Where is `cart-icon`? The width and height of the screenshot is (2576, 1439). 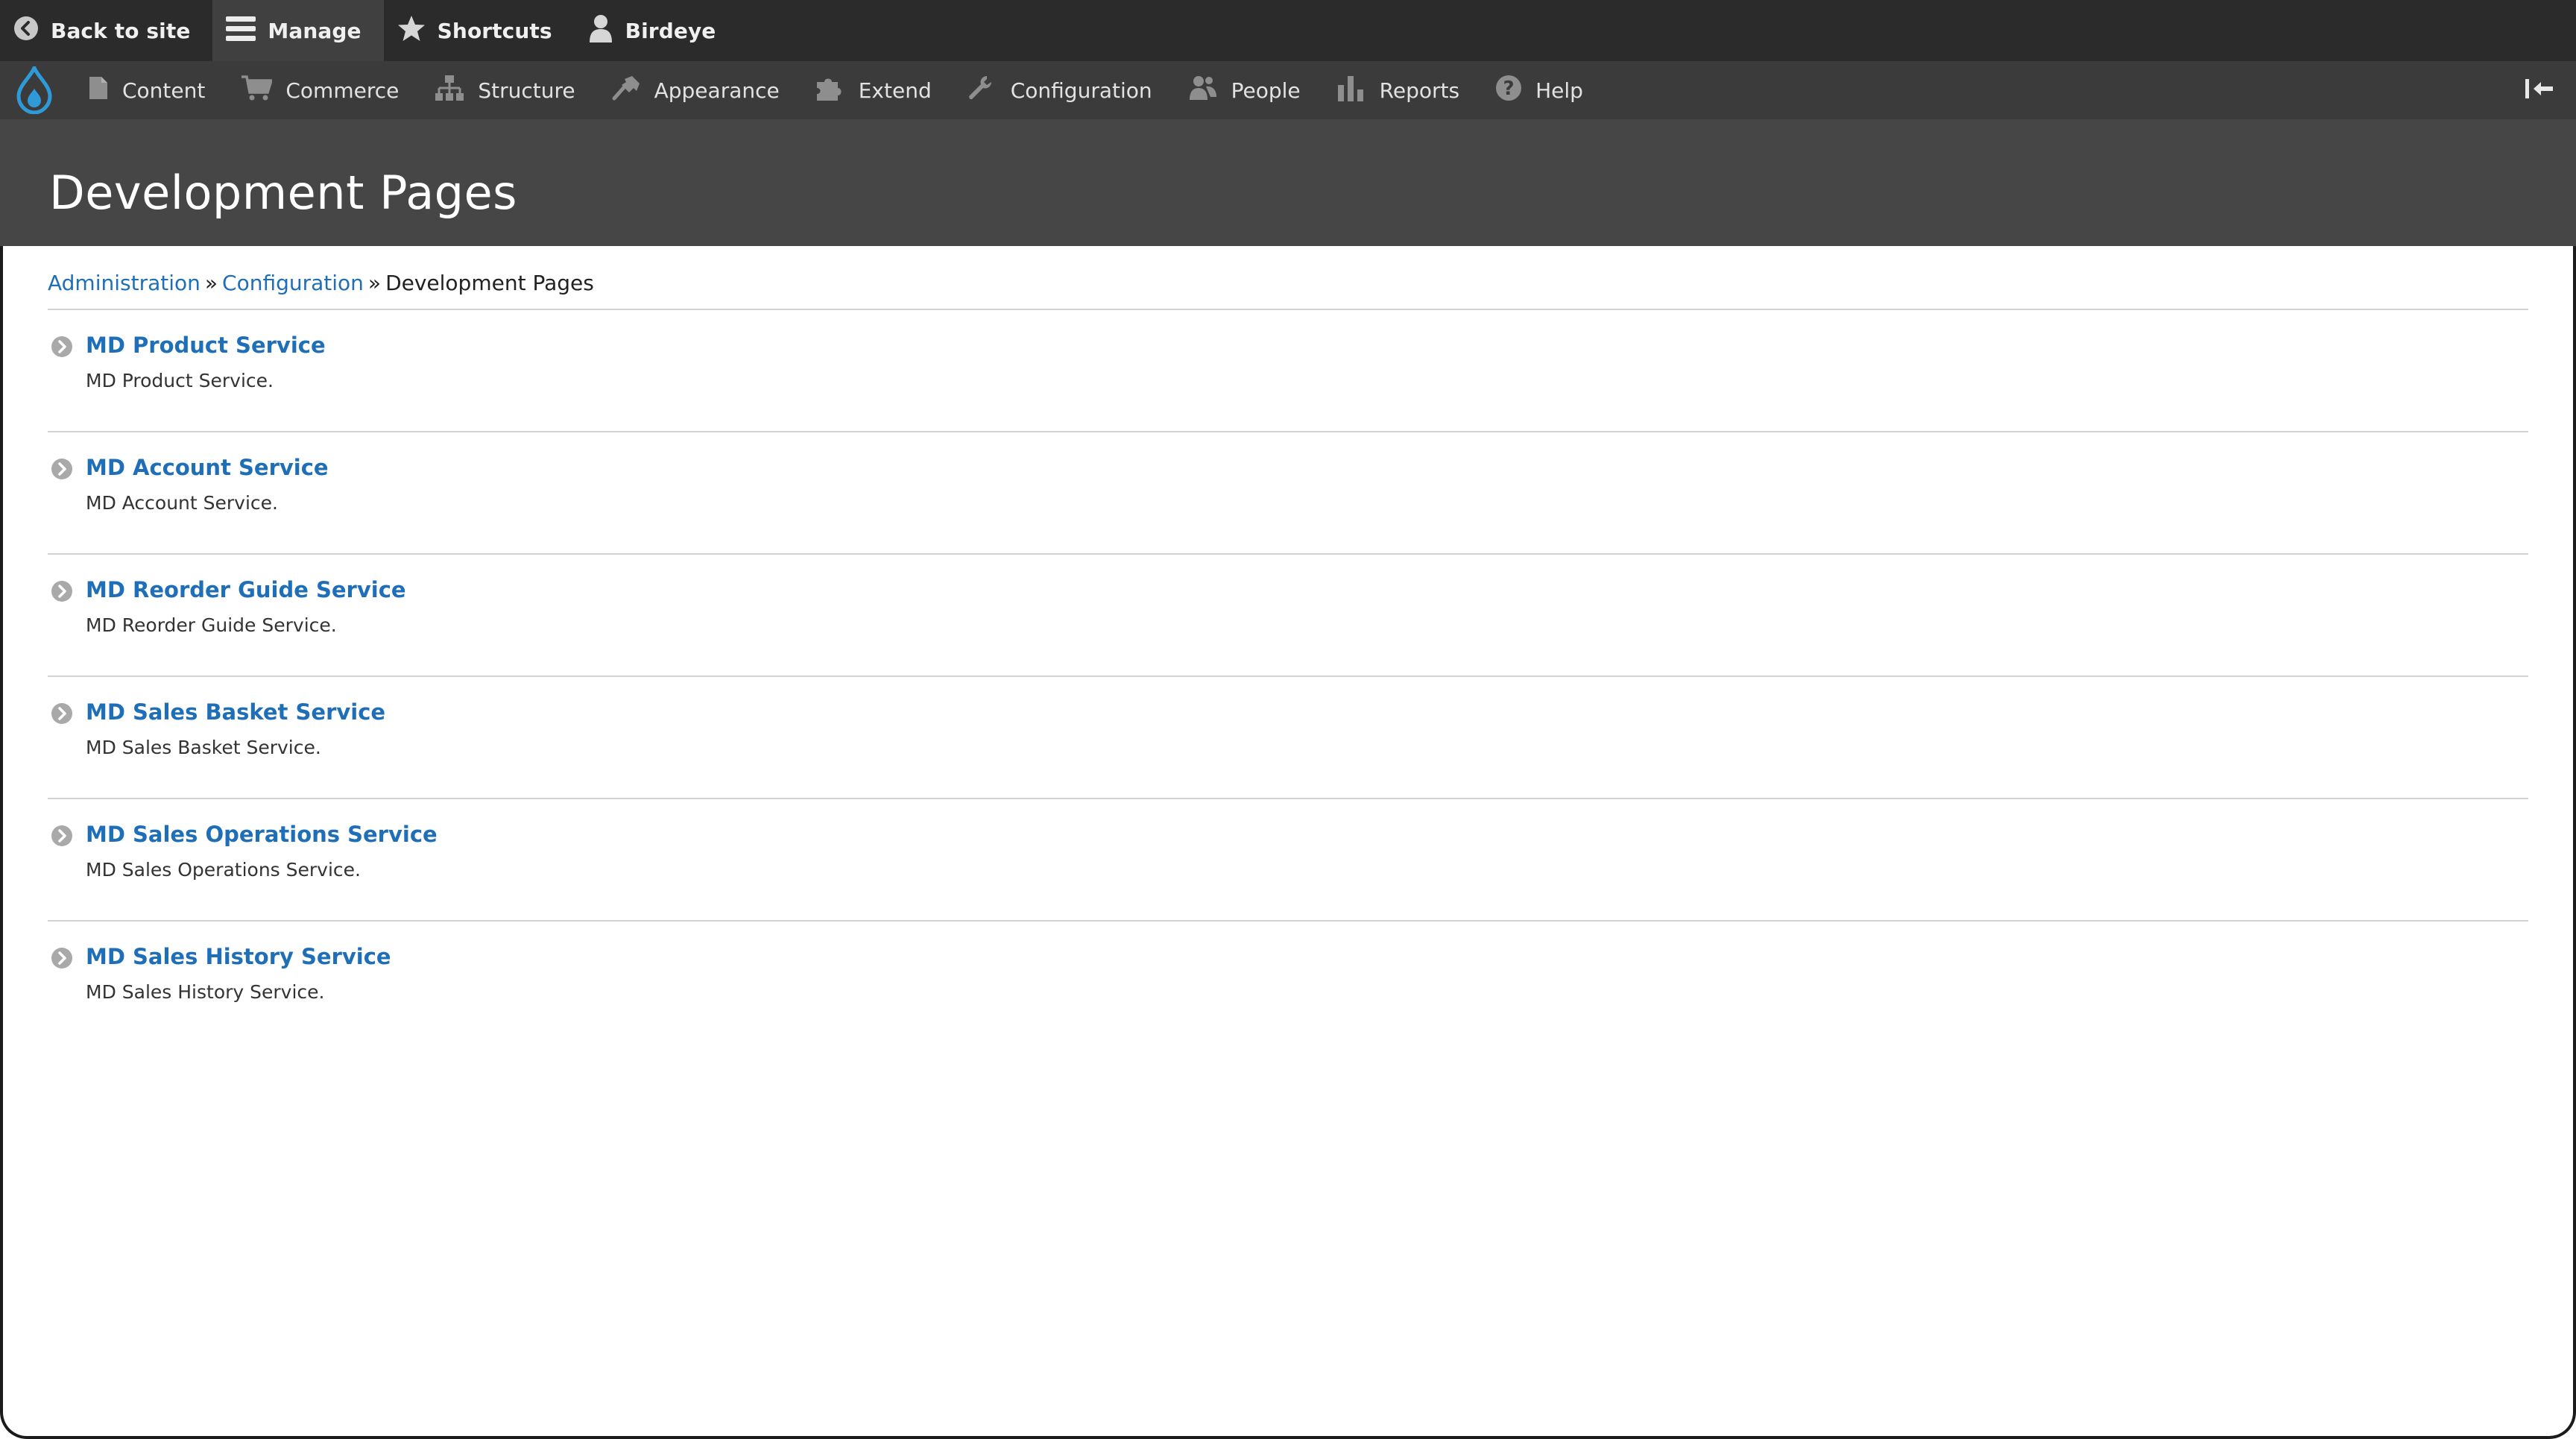 cart-icon is located at coordinates (263, 91).